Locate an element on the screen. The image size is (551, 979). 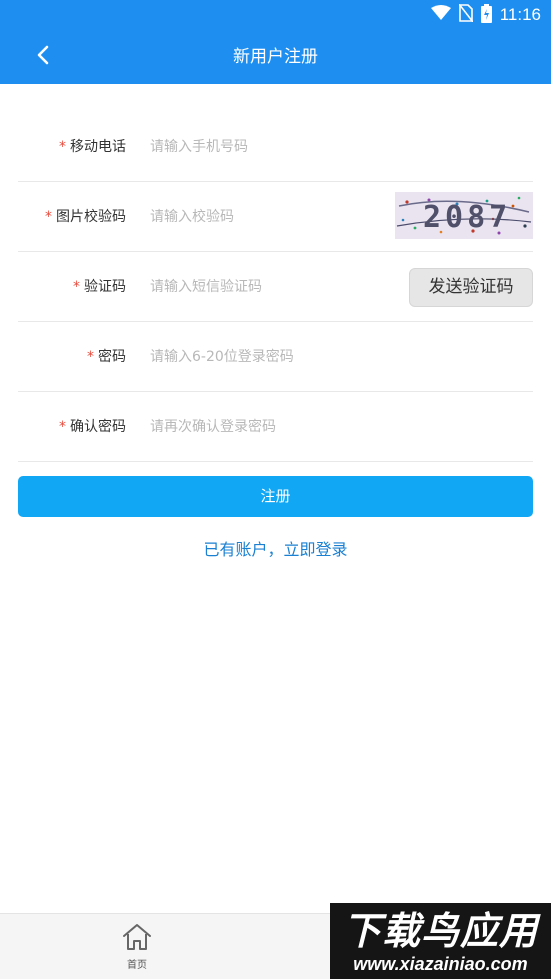
back-button is located at coordinates (43, 57).